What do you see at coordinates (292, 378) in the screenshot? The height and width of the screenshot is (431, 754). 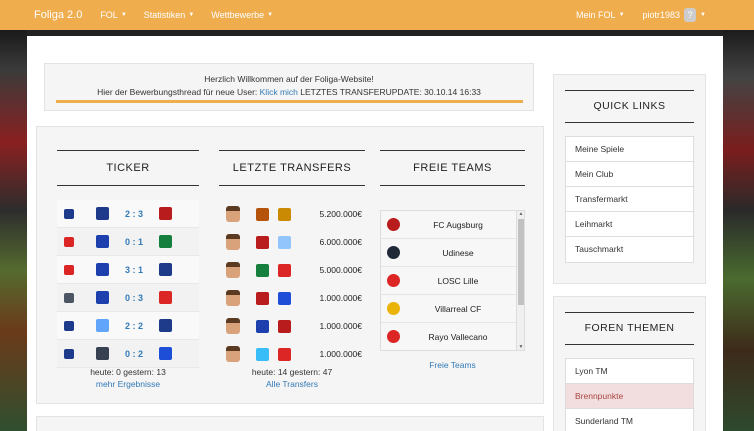 I see `transfers-summary: heute: 14 gestern: 47 Alle Transfers` at bounding box center [292, 378].